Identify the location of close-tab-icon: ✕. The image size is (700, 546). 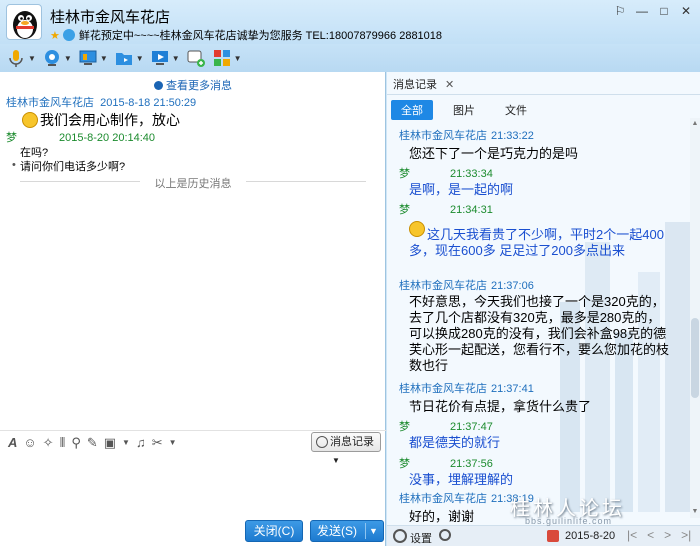
(449, 85).